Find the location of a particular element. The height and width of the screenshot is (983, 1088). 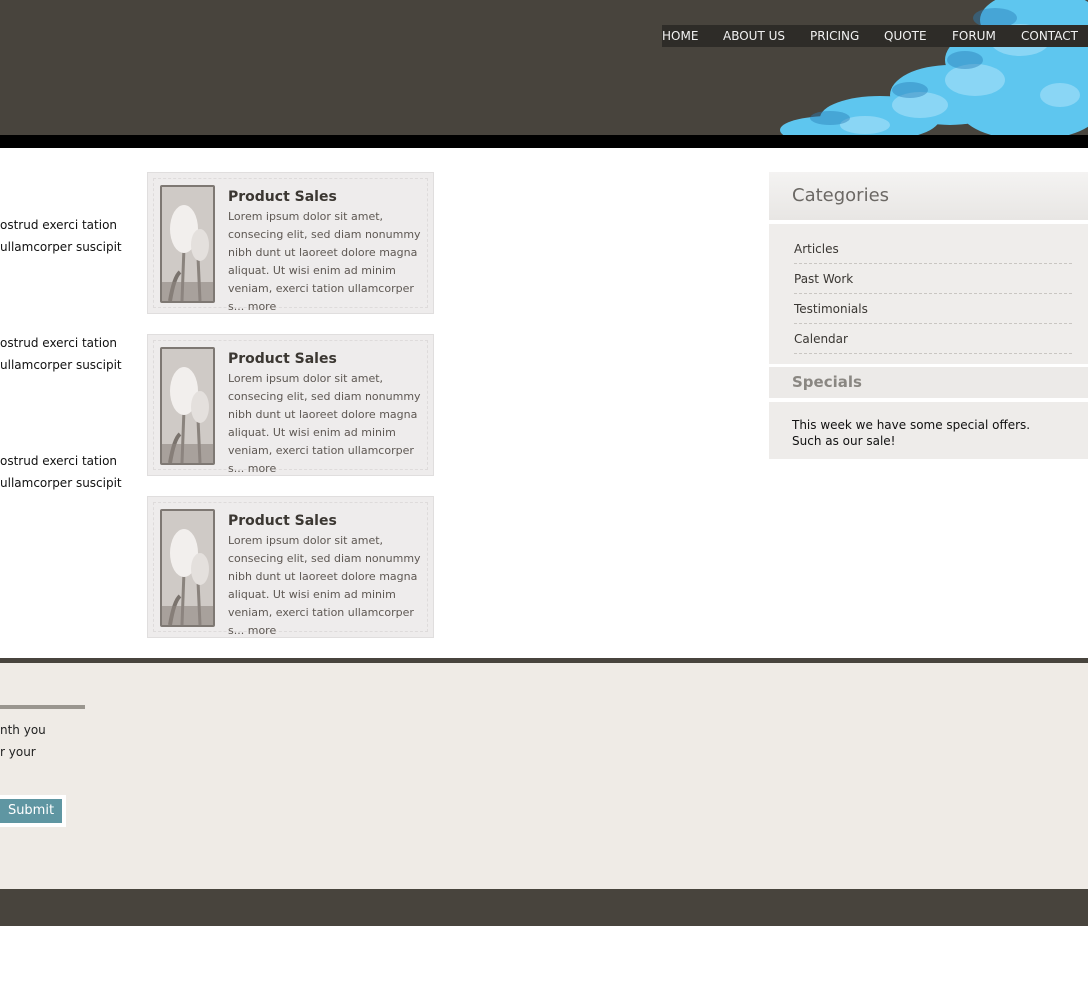

submit-button: Submit is located at coordinates (31, 811).